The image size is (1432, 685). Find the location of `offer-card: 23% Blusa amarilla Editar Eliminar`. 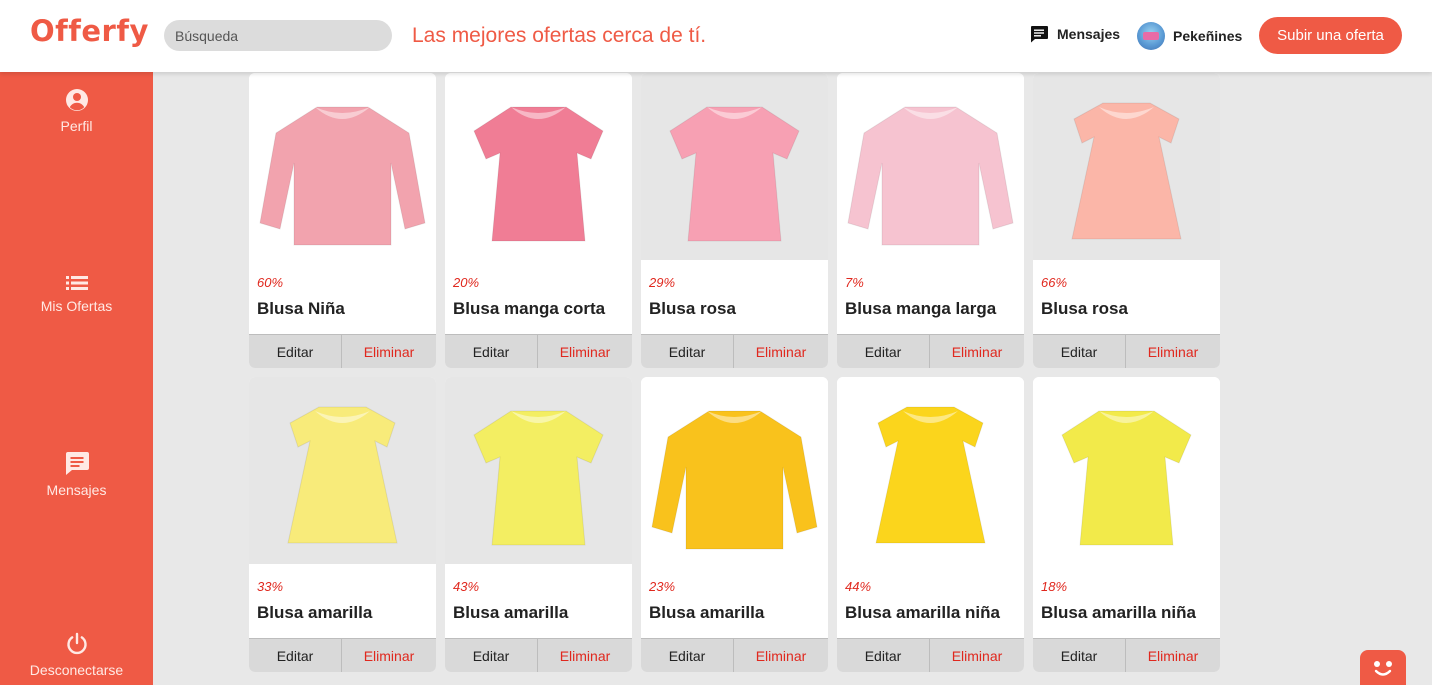

offer-card: 23% Blusa amarilla Editar Eliminar is located at coordinates (734, 524).